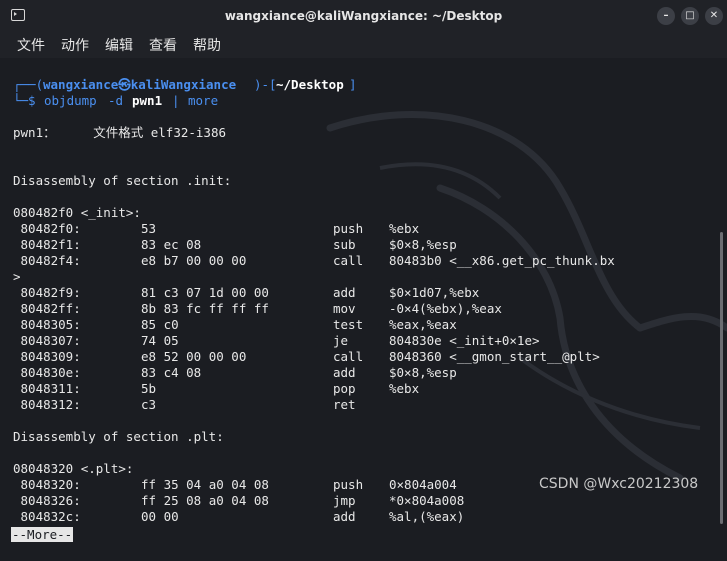 The width and height of the screenshot is (727, 561). What do you see at coordinates (171, 244) in the screenshot?
I see `disasm-bytes: 83 ec 08` at bounding box center [171, 244].